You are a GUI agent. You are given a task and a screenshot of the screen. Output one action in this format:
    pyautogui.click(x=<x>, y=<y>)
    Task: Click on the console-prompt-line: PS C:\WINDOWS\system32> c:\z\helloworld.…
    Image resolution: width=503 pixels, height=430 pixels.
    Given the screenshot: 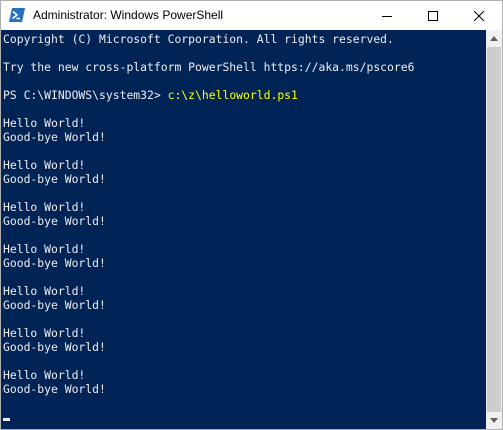 What is the action you would take?
    pyautogui.click(x=150, y=95)
    